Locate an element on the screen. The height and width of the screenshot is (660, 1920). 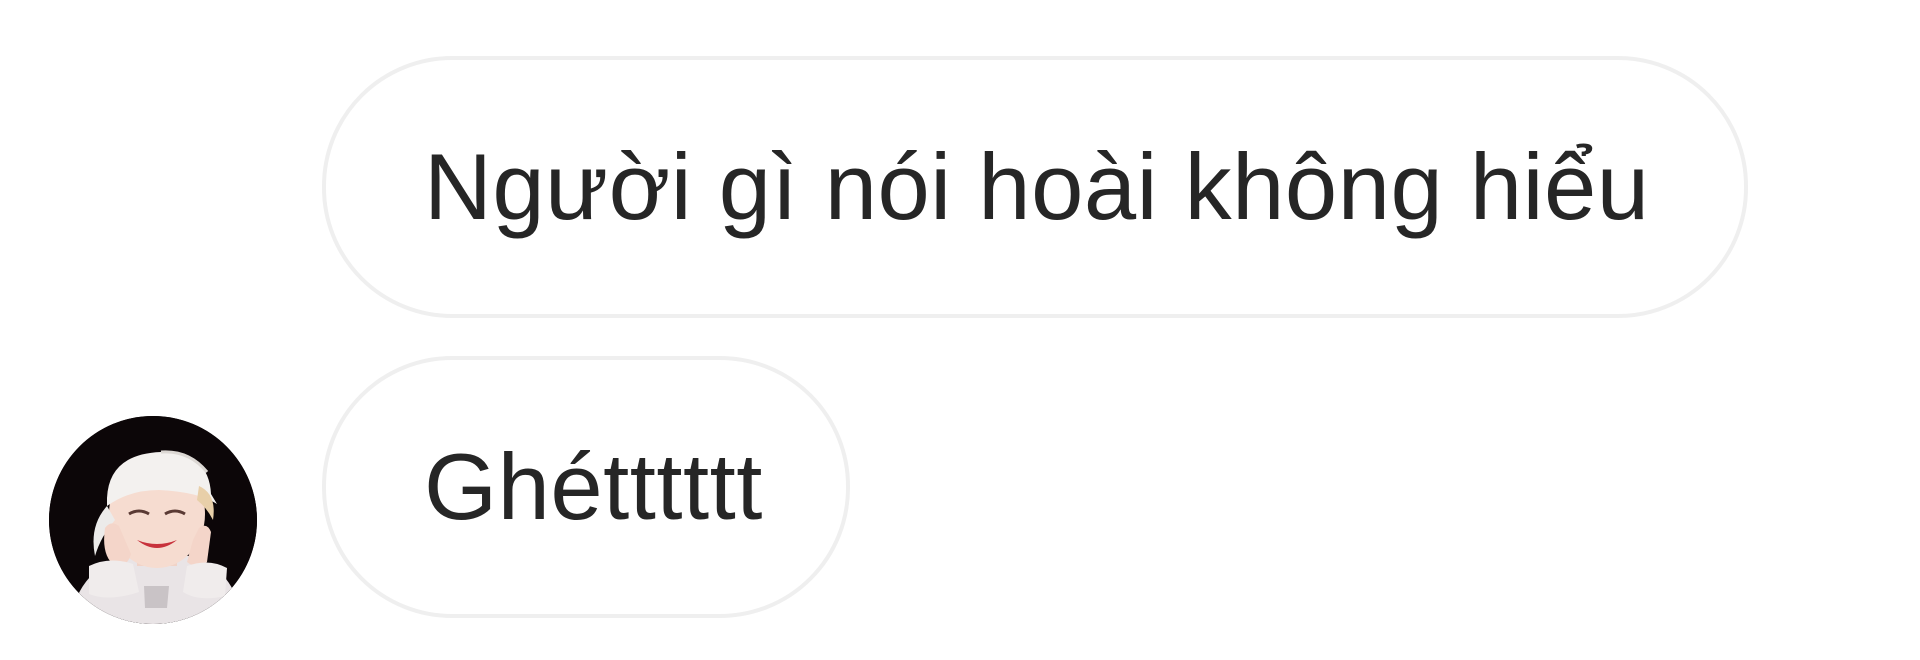
message-text: Ghétttttt is located at coordinates (593, 486).